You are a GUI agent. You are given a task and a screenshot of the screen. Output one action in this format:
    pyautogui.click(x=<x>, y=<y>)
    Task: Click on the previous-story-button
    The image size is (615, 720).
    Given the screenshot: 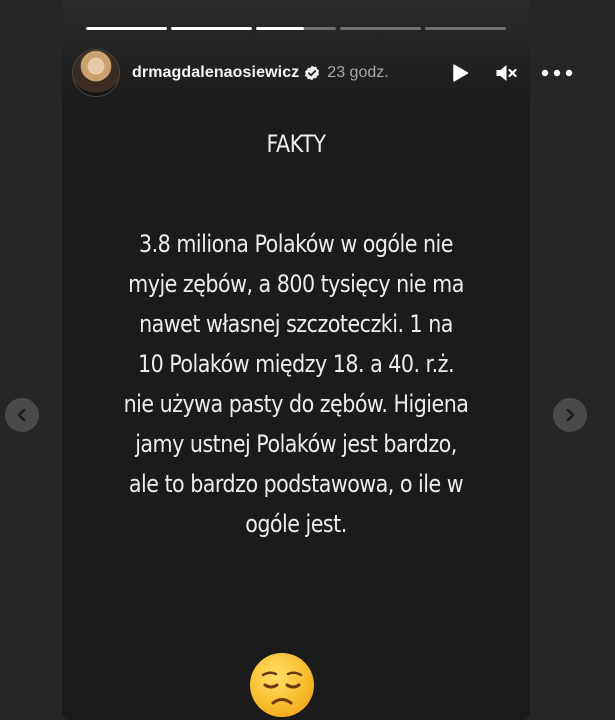 What is the action you would take?
    pyautogui.click(x=22, y=415)
    